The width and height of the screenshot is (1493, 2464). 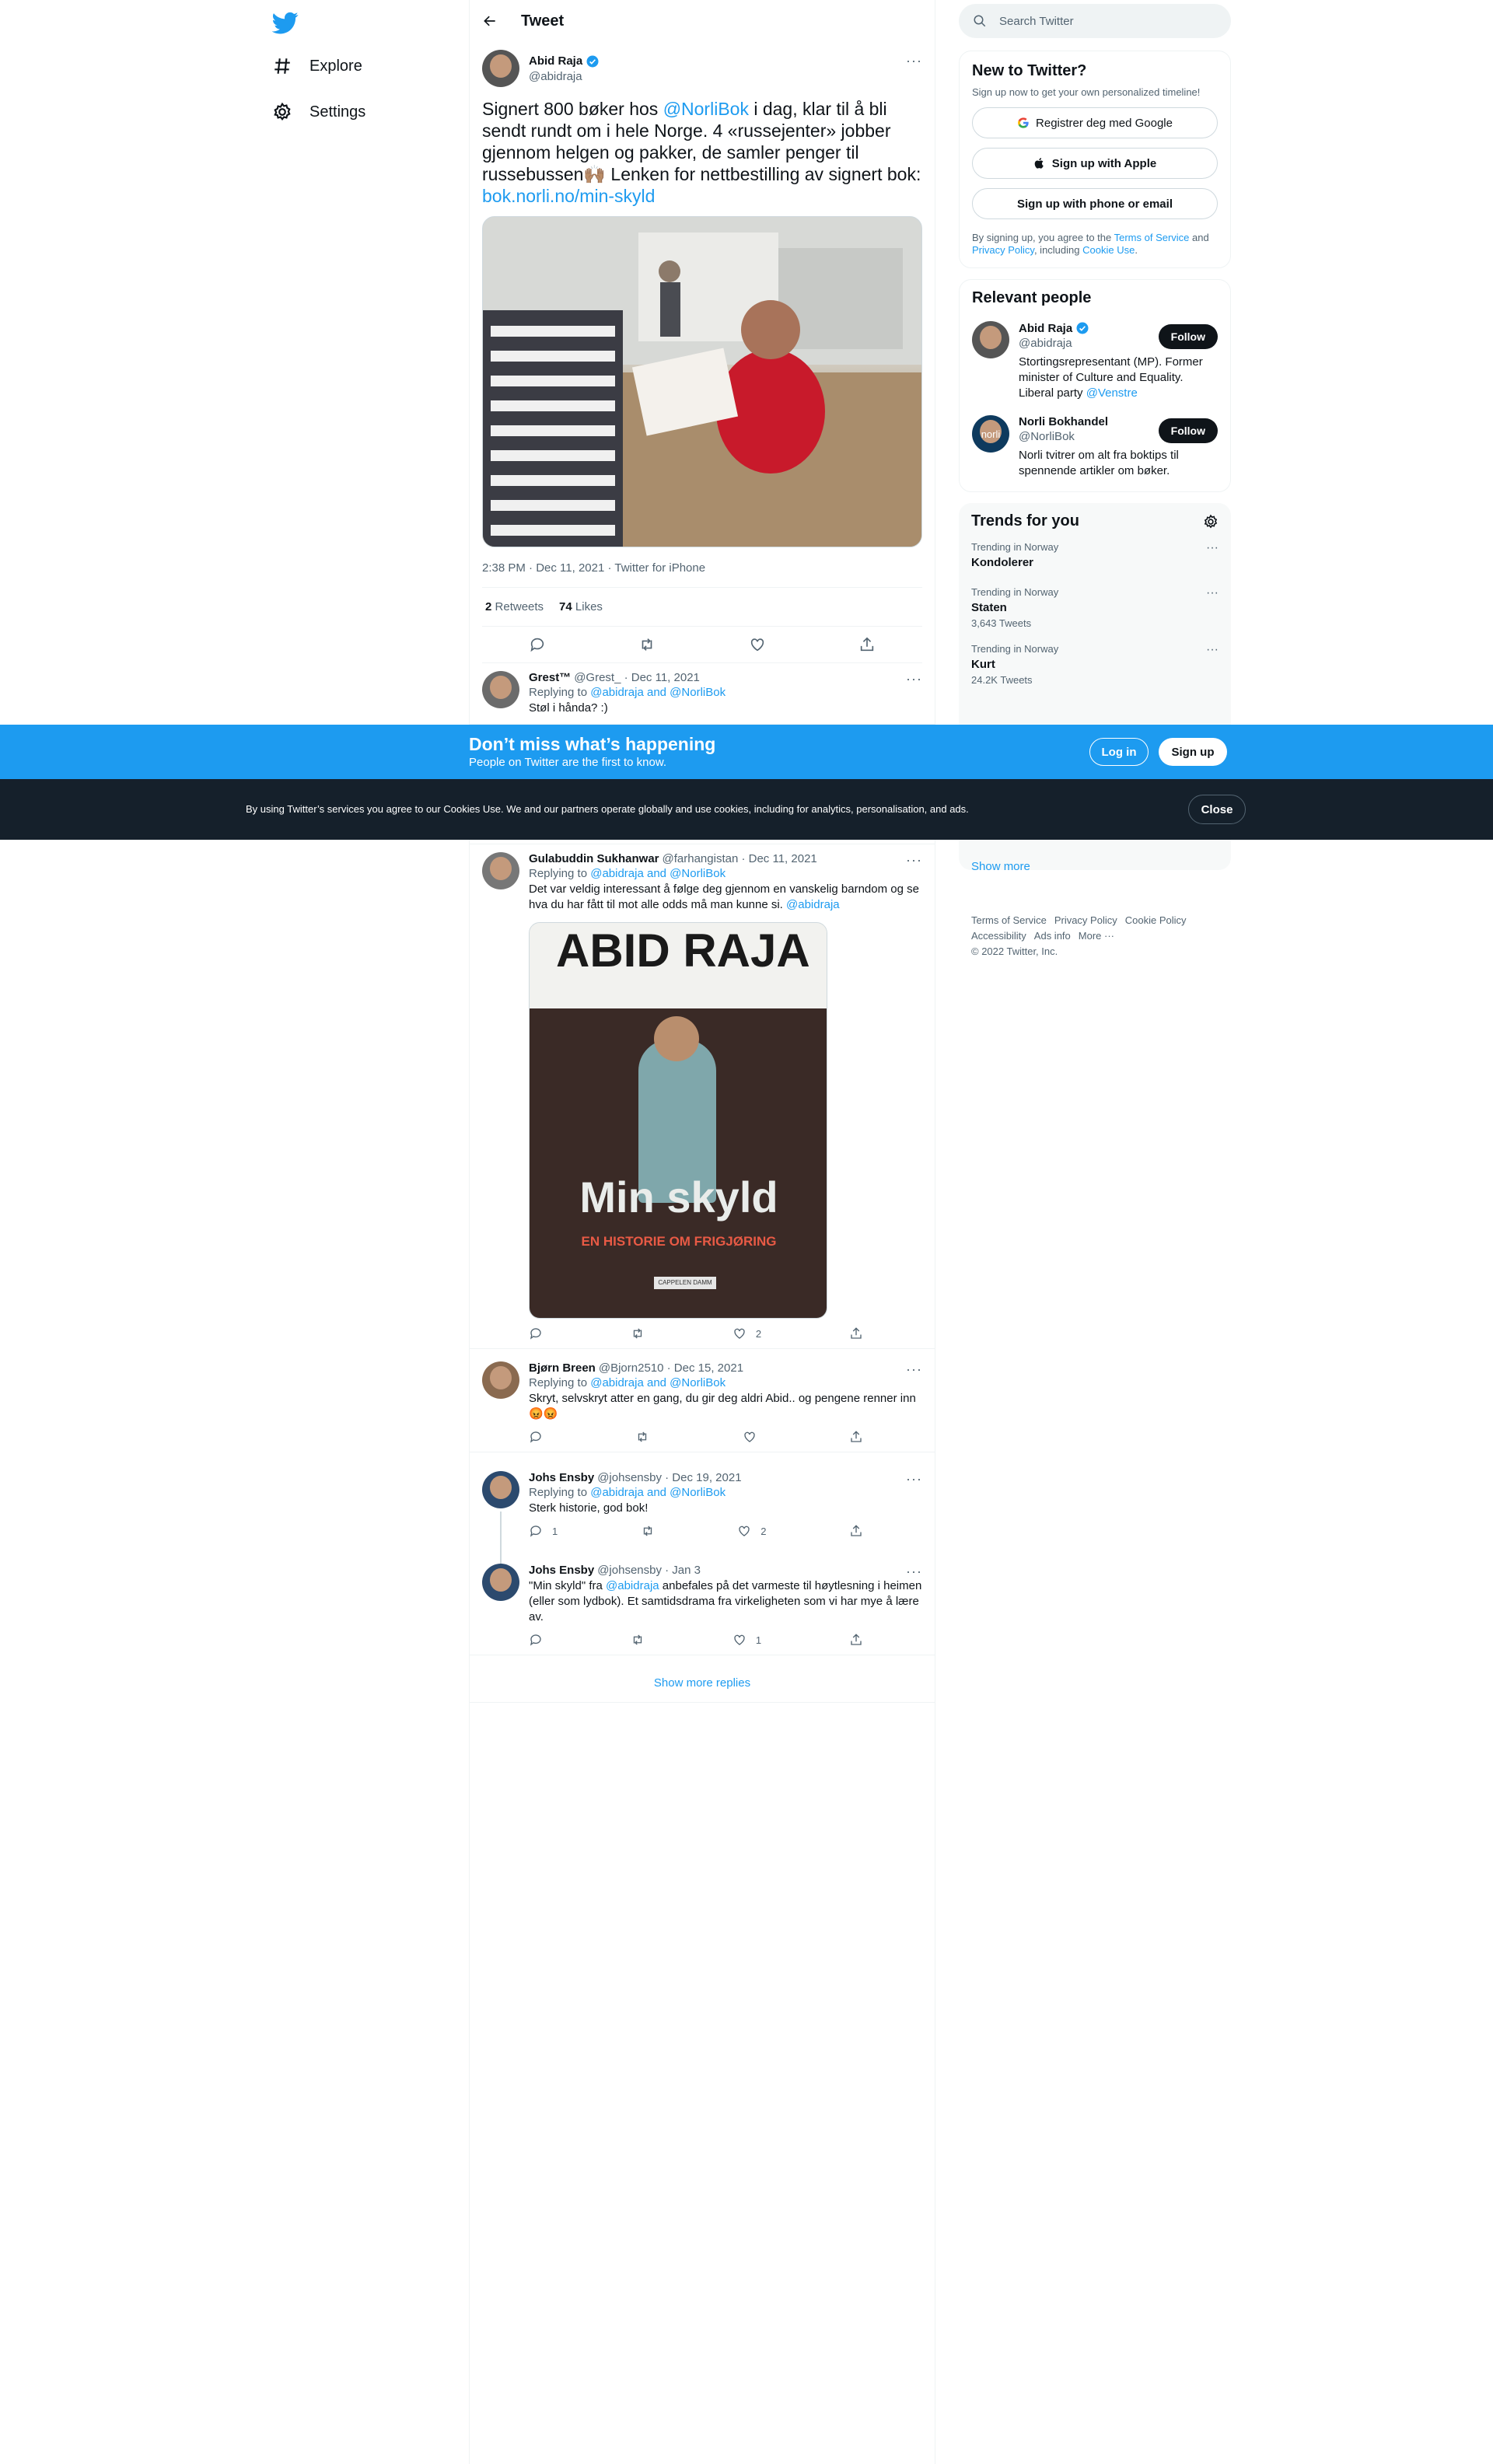 What do you see at coordinates (543, 1531) in the screenshot?
I see `reply-button: 1` at bounding box center [543, 1531].